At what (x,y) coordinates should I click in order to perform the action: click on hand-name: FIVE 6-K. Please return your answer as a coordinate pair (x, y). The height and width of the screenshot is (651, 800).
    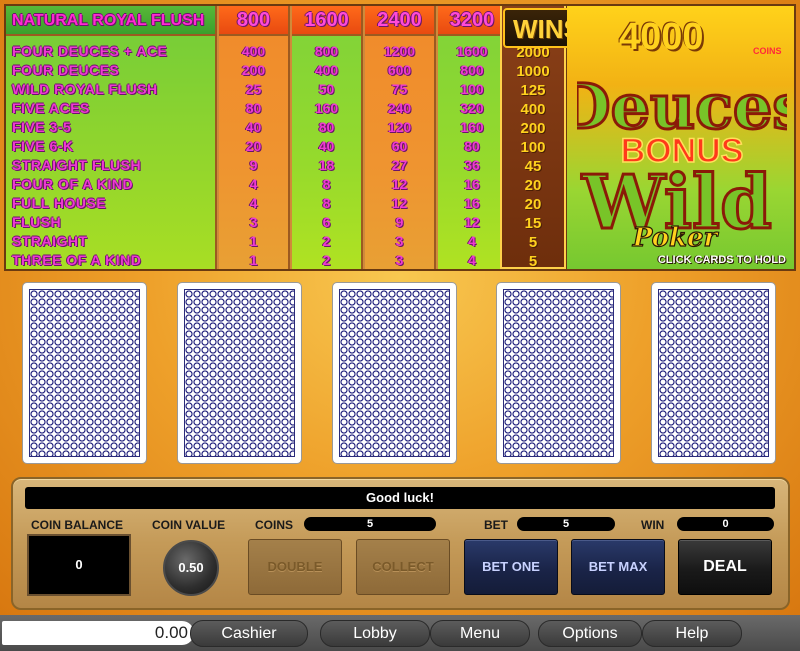
    Looking at the image, I should click on (43, 146).